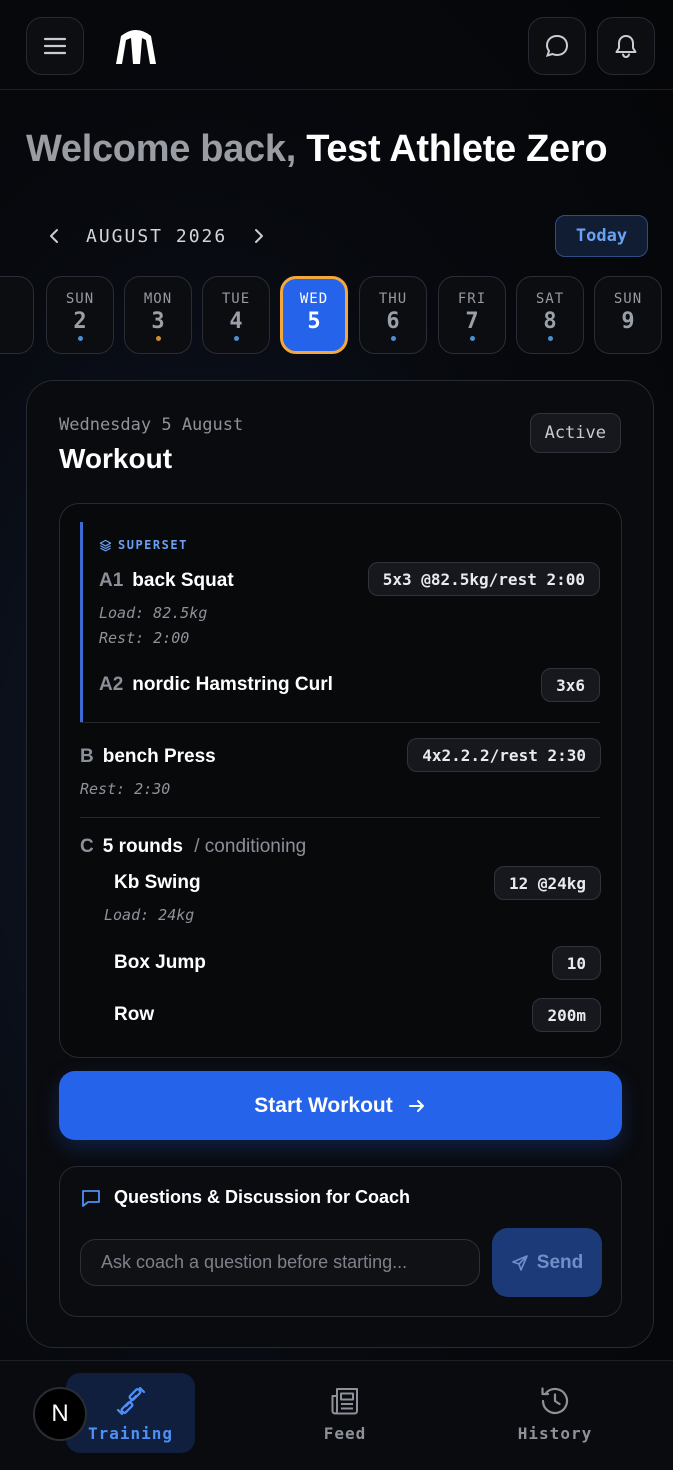  I want to click on rest-text: Rest: 2:30, so click(125, 789).